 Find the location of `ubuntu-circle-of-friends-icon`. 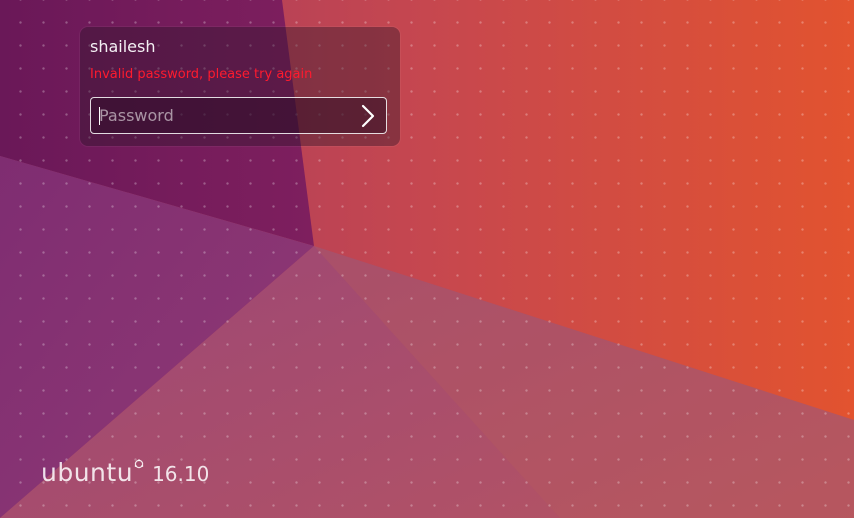

ubuntu-circle-of-friends-icon is located at coordinates (139, 461).